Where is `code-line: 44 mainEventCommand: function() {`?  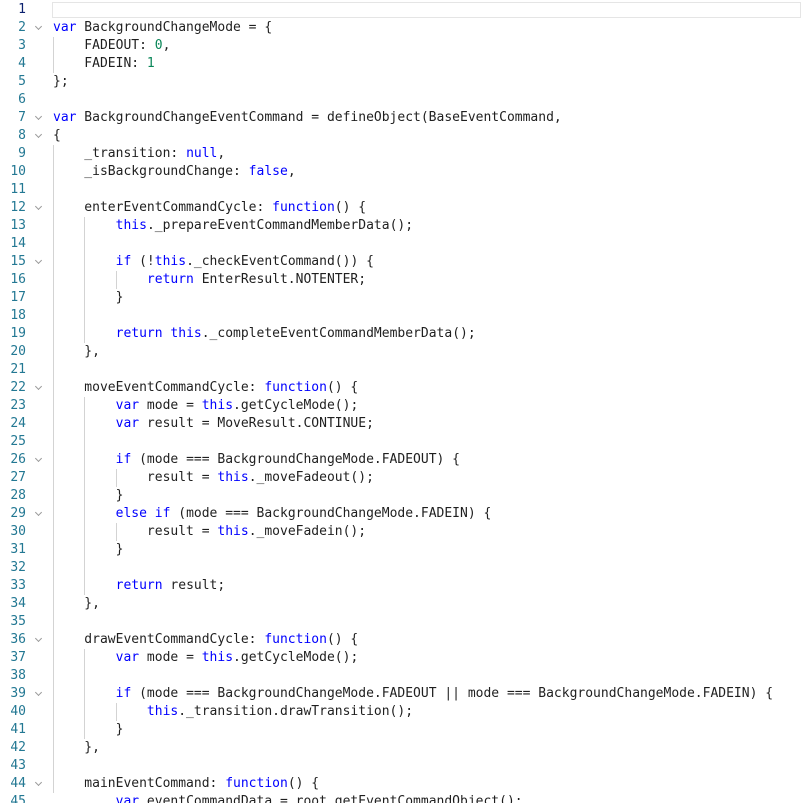 code-line: 44 mainEventCommand: function() { is located at coordinates (401, 784).